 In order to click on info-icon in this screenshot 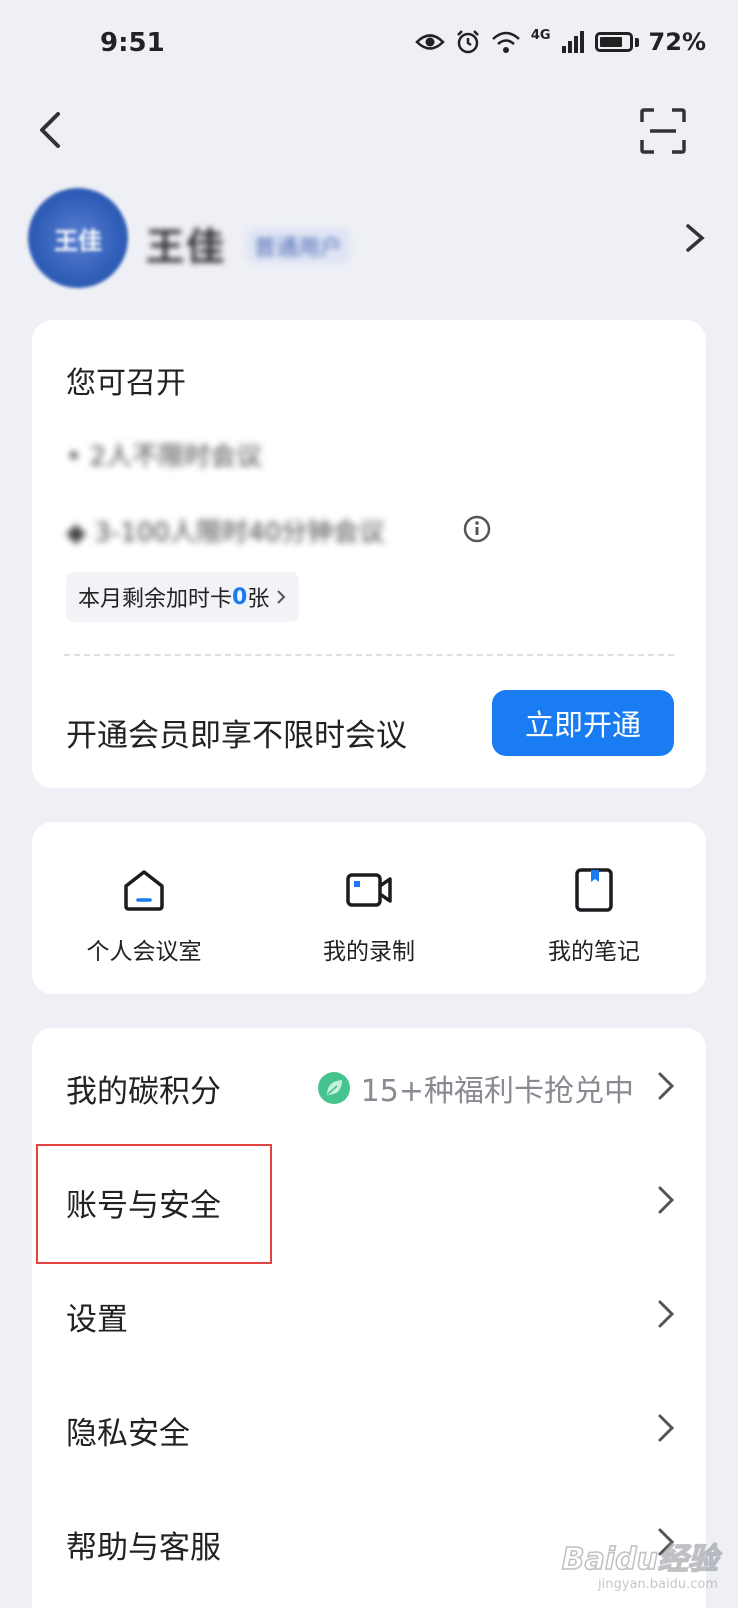, I will do `click(477, 529)`.